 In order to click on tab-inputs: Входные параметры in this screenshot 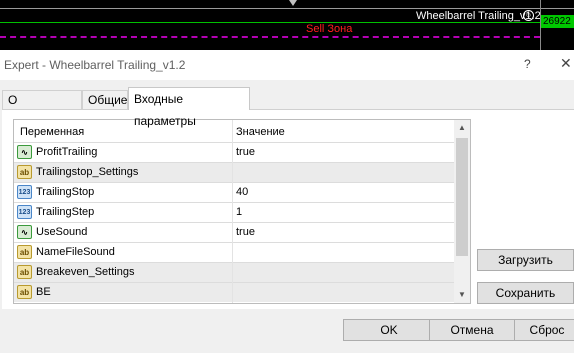, I will do `click(189, 107)`.